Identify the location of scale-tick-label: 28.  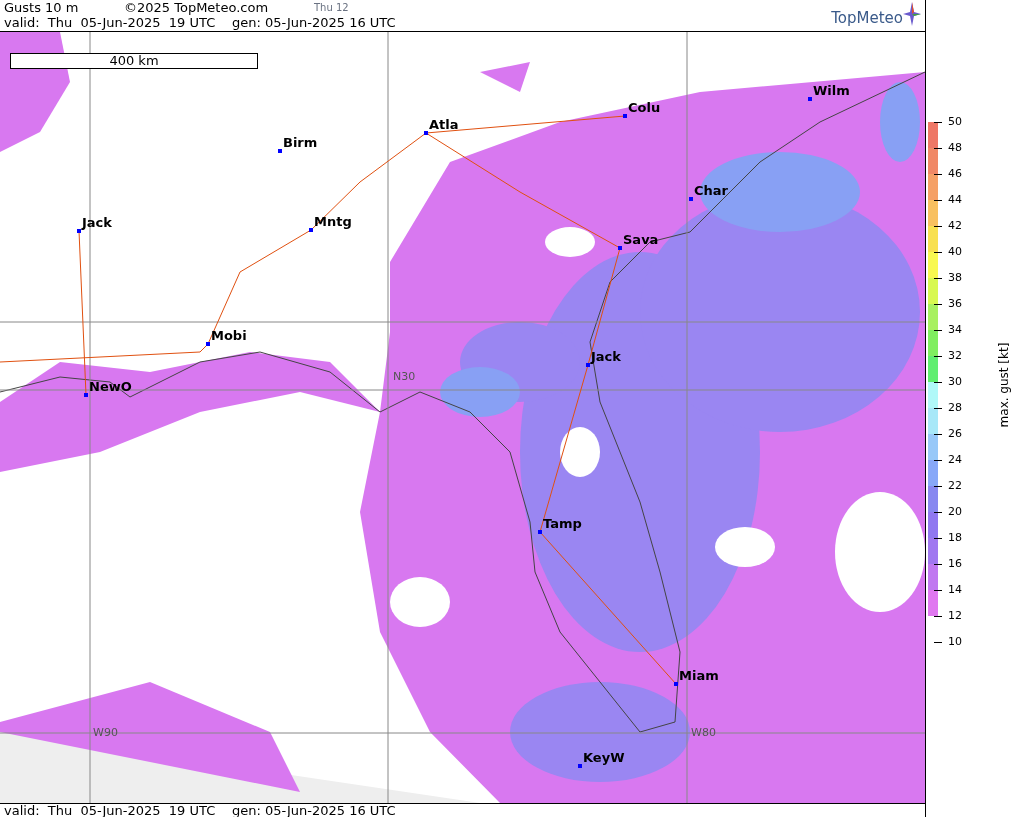
(955, 408).